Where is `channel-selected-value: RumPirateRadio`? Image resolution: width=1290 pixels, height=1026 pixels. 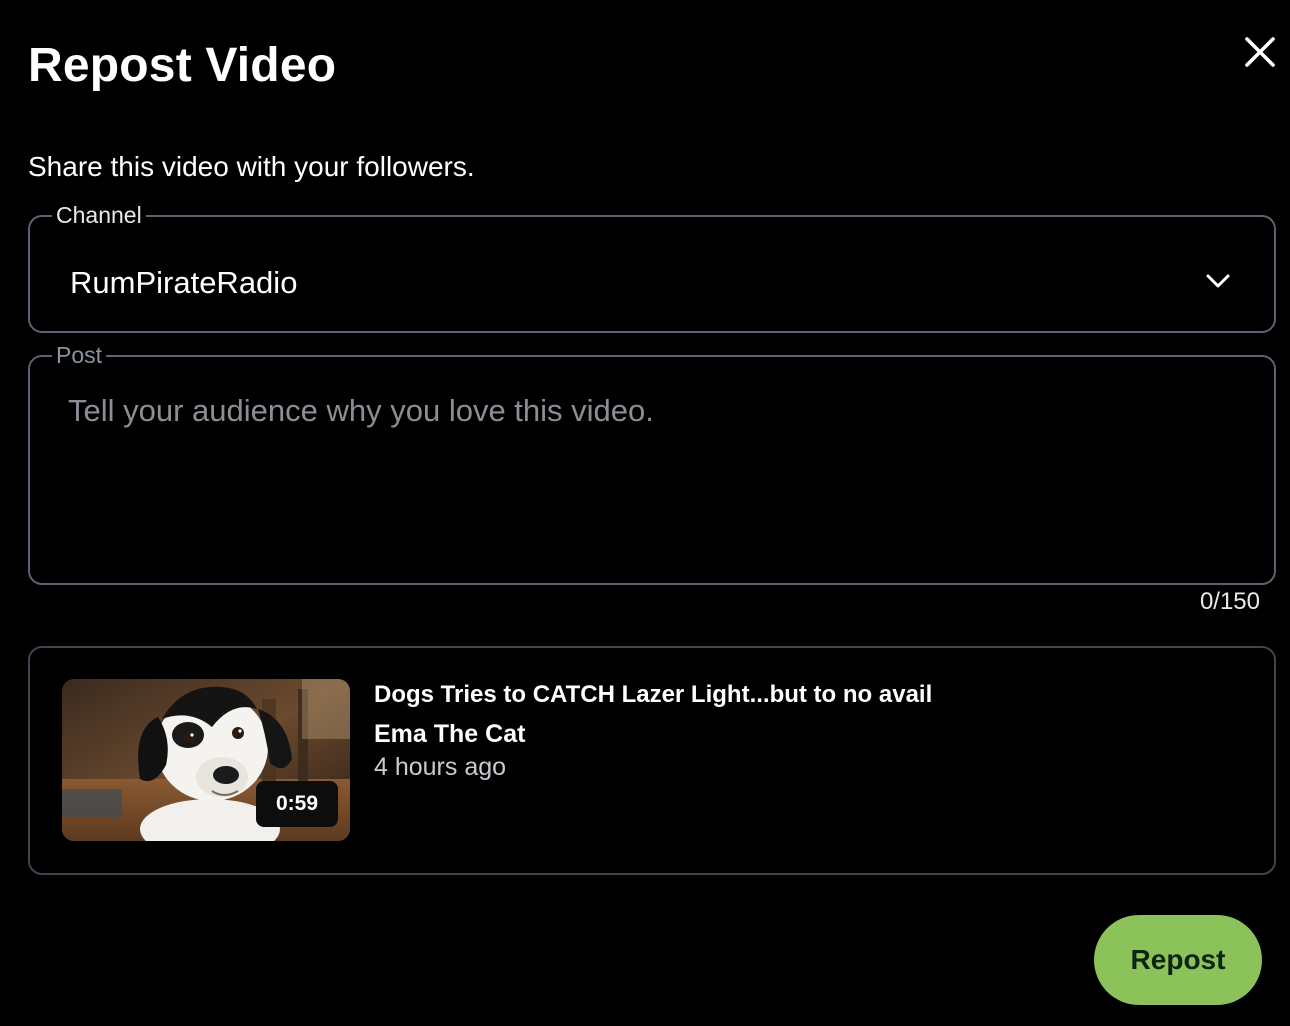
channel-selected-value: RumPirateRadio is located at coordinates (184, 282).